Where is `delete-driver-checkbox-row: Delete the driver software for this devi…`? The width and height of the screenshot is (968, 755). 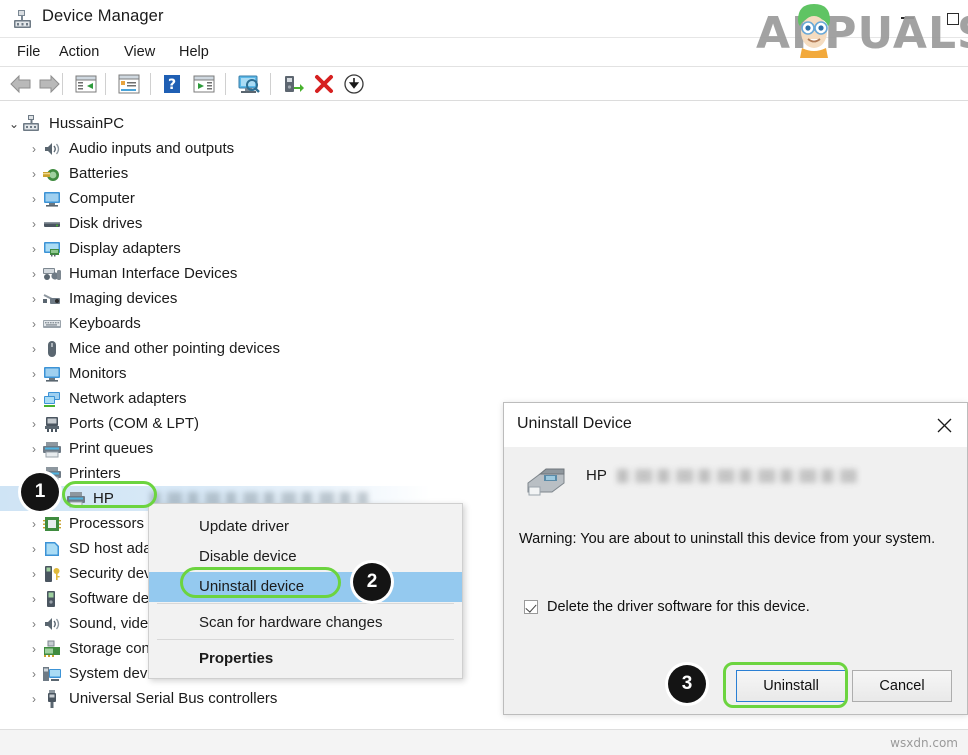 delete-driver-checkbox-row: Delete the driver software for this devi… is located at coordinates (667, 607).